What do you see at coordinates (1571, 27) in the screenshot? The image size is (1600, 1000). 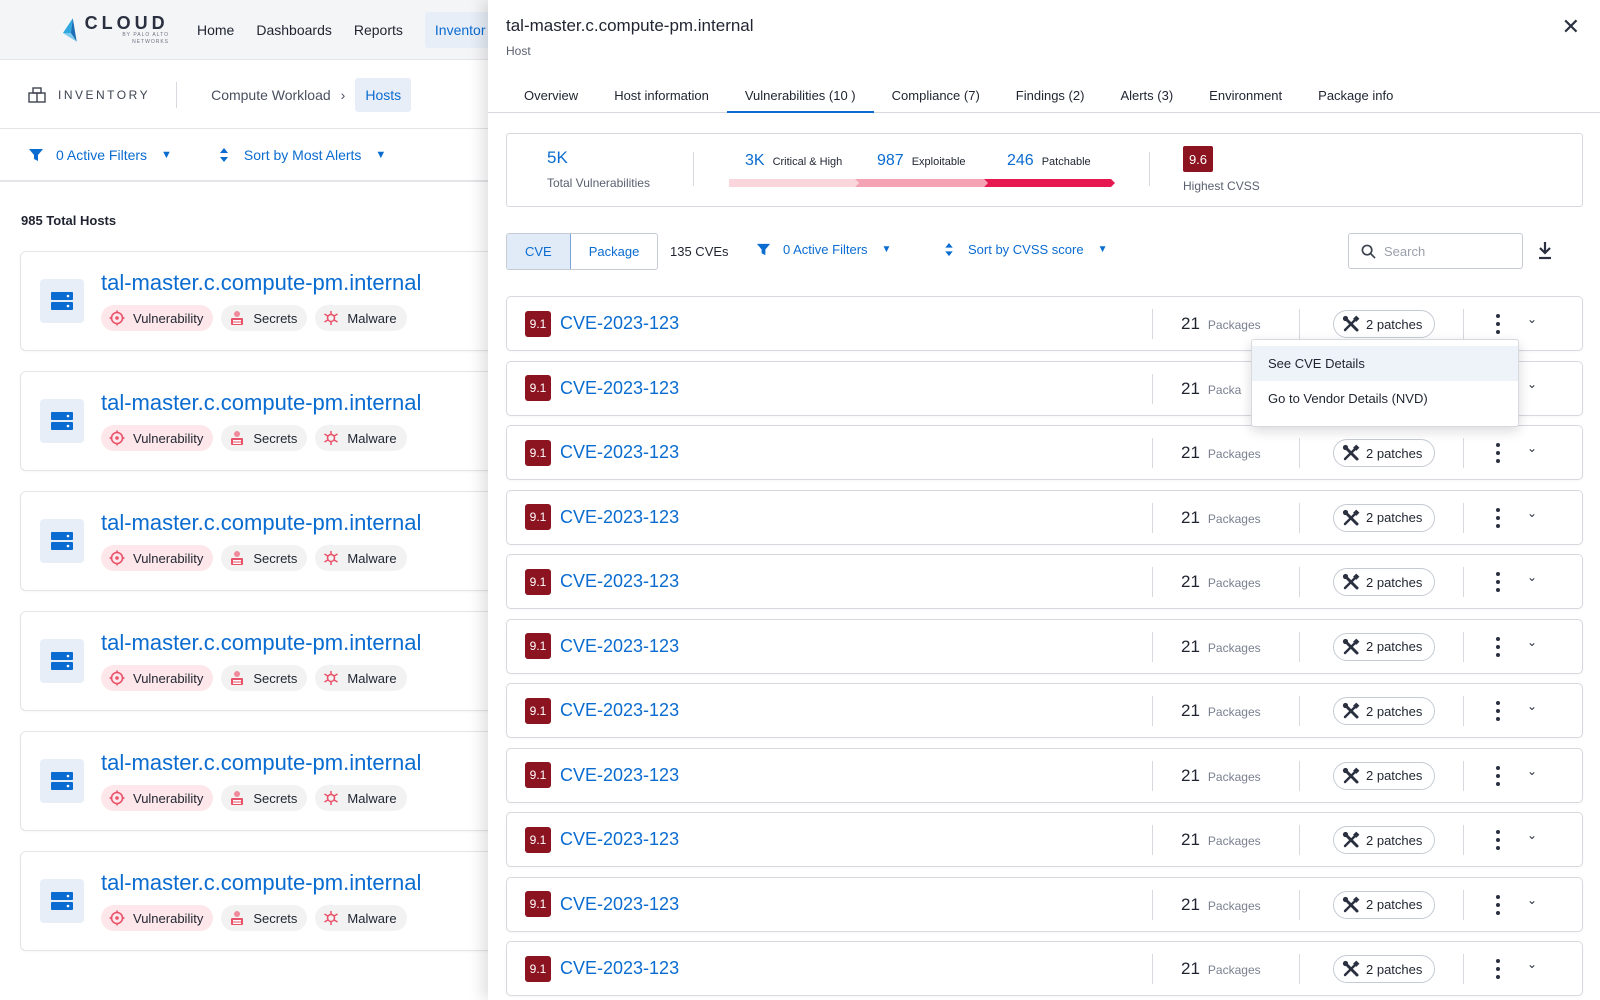 I see `close-icon: ✕` at bounding box center [1571, 27].